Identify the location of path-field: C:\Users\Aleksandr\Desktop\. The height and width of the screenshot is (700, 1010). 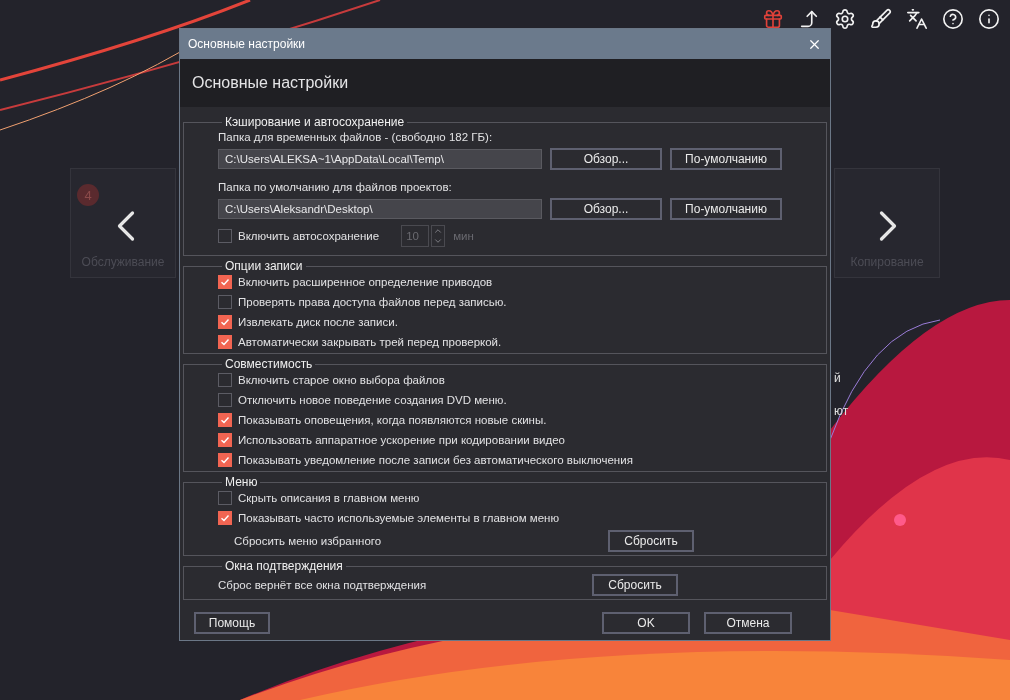
(380, 209).